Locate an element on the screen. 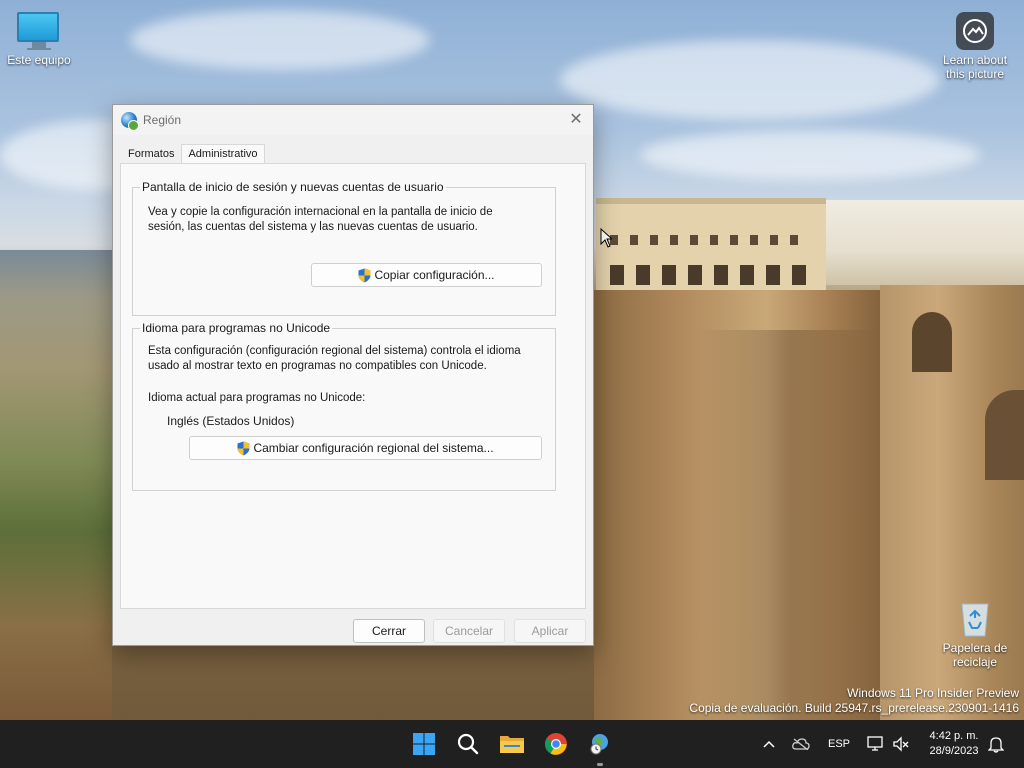 The width and height of the screenshot is (1024, 768). chrome-icon is located at coordinates (556, 744).